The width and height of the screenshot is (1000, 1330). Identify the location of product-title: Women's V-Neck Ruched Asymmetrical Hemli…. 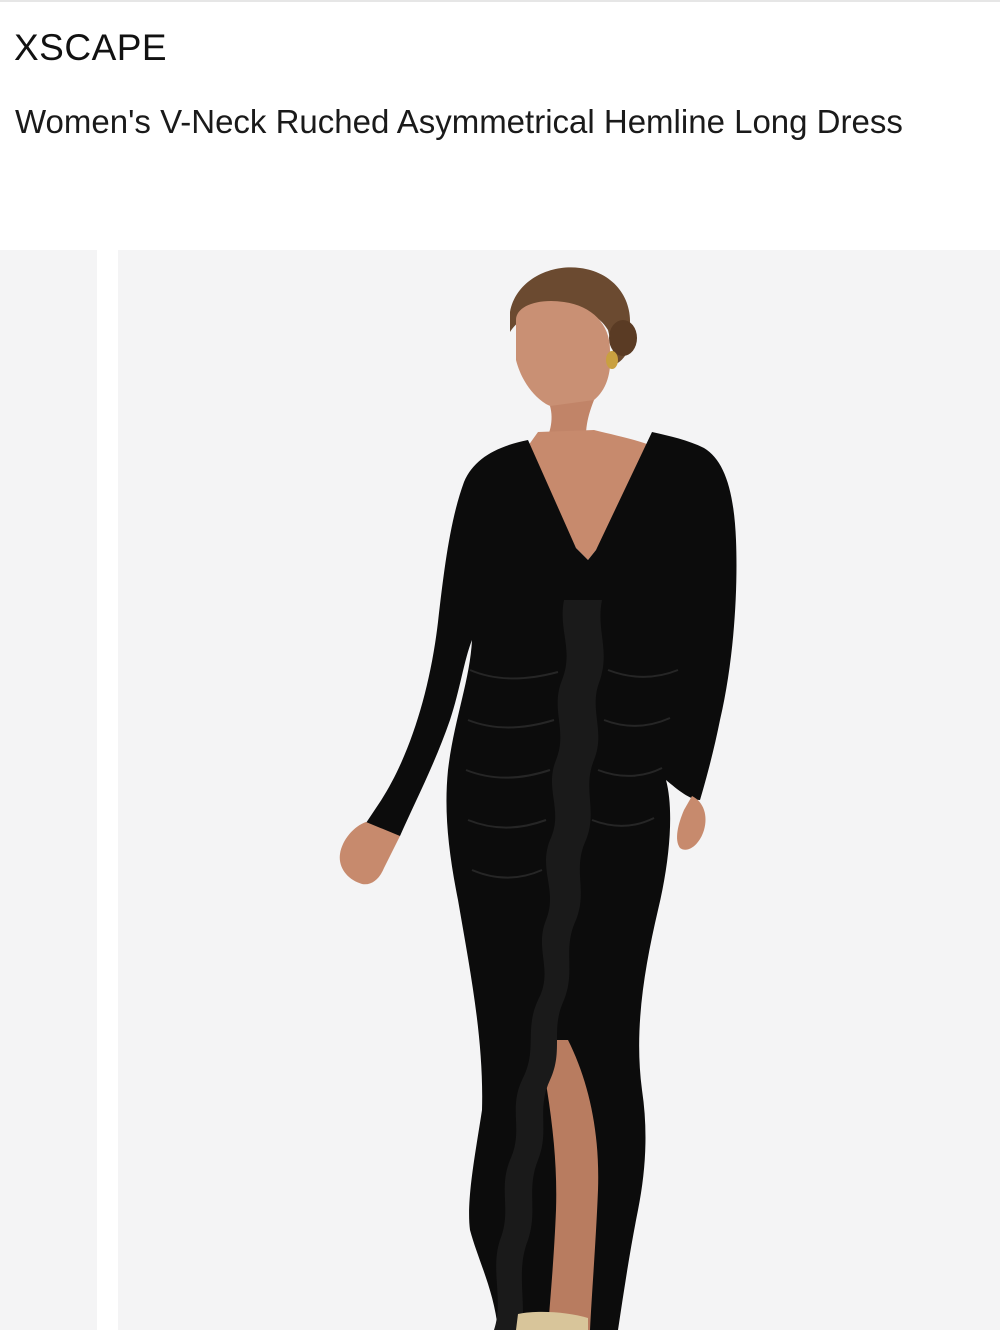
(459, 121).